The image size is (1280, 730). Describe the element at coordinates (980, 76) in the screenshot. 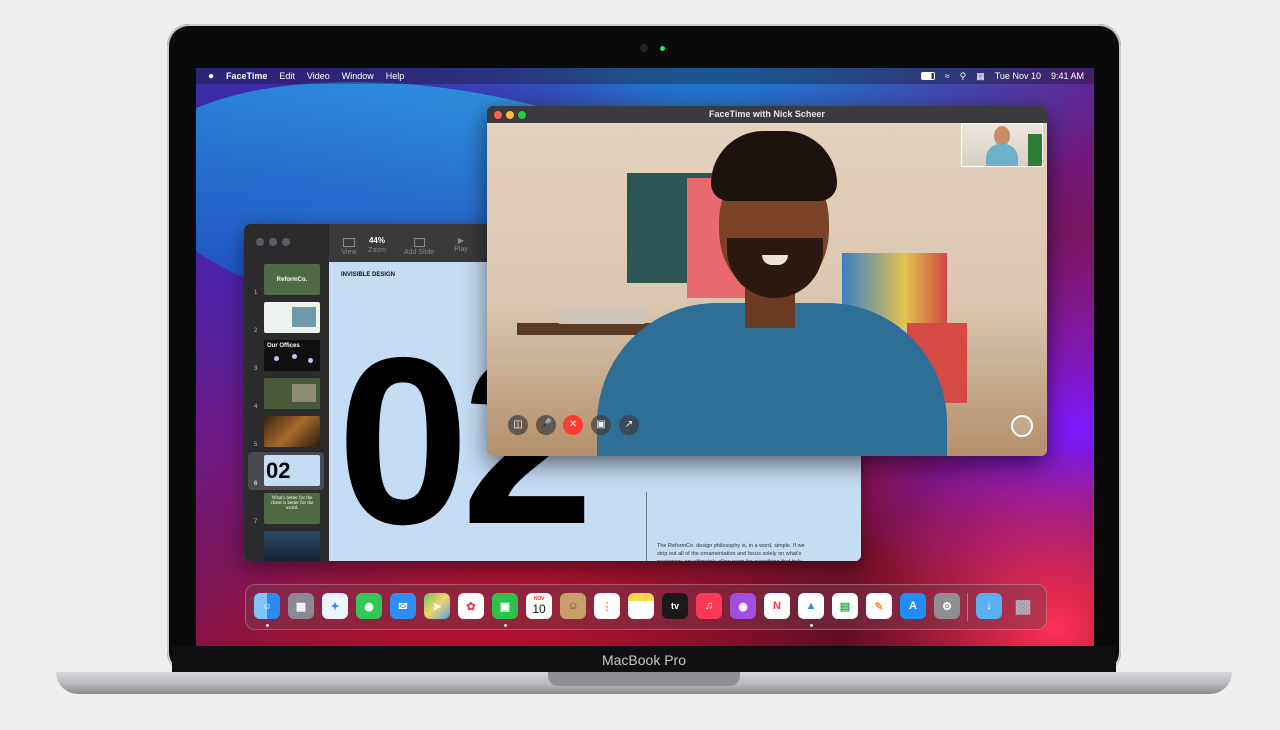

I see `control-center-icon: ▦` at that location.